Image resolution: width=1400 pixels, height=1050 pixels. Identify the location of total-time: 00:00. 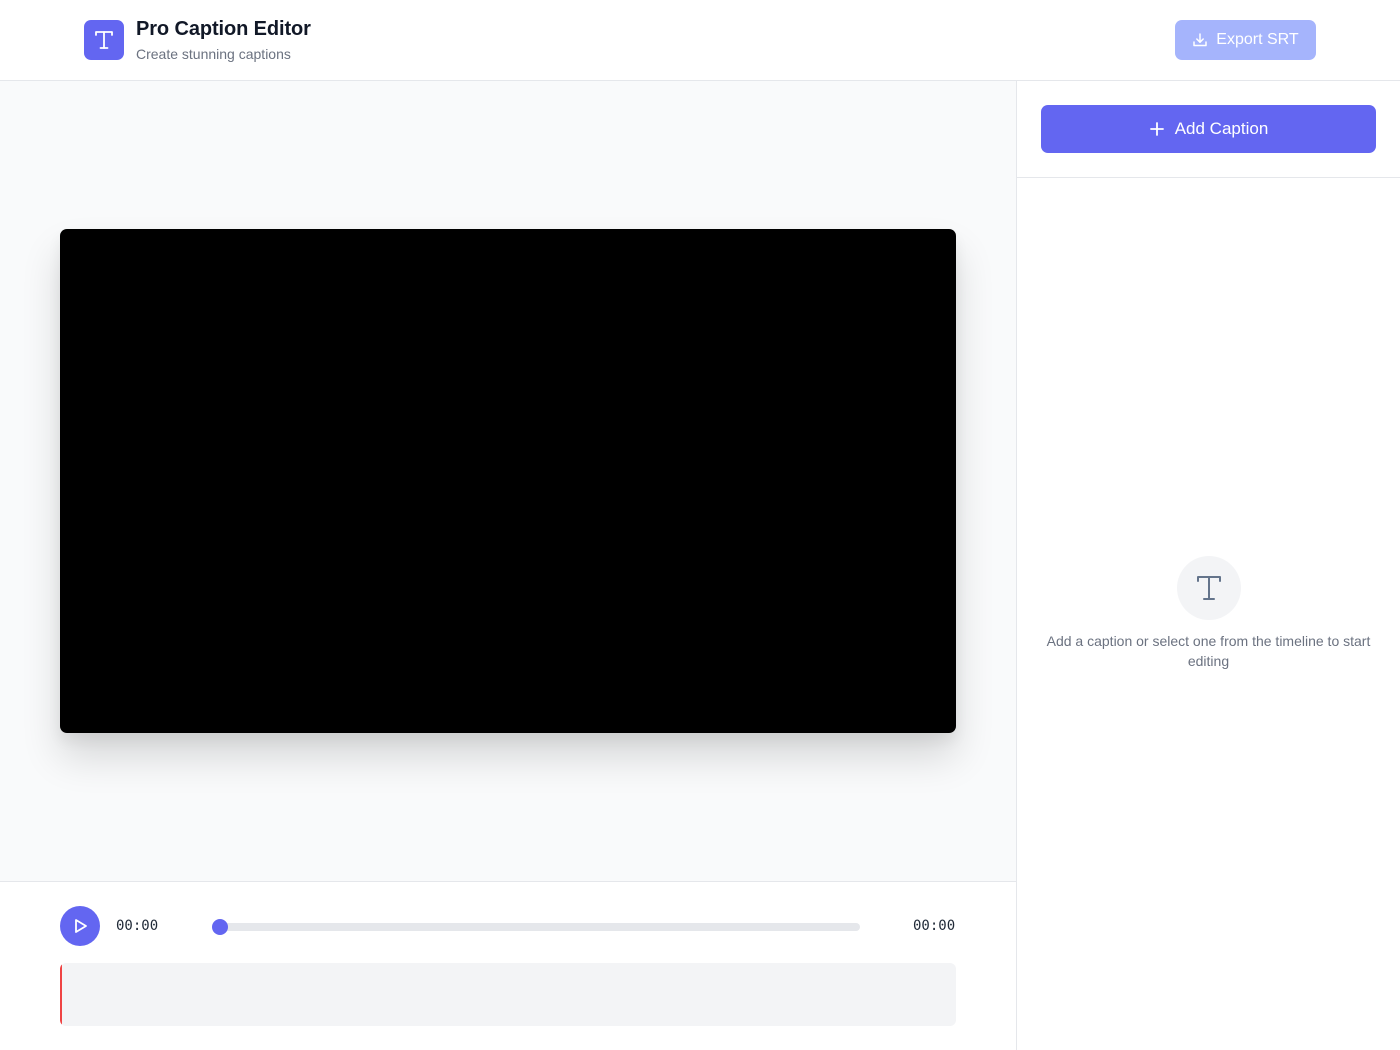
(934, 926).